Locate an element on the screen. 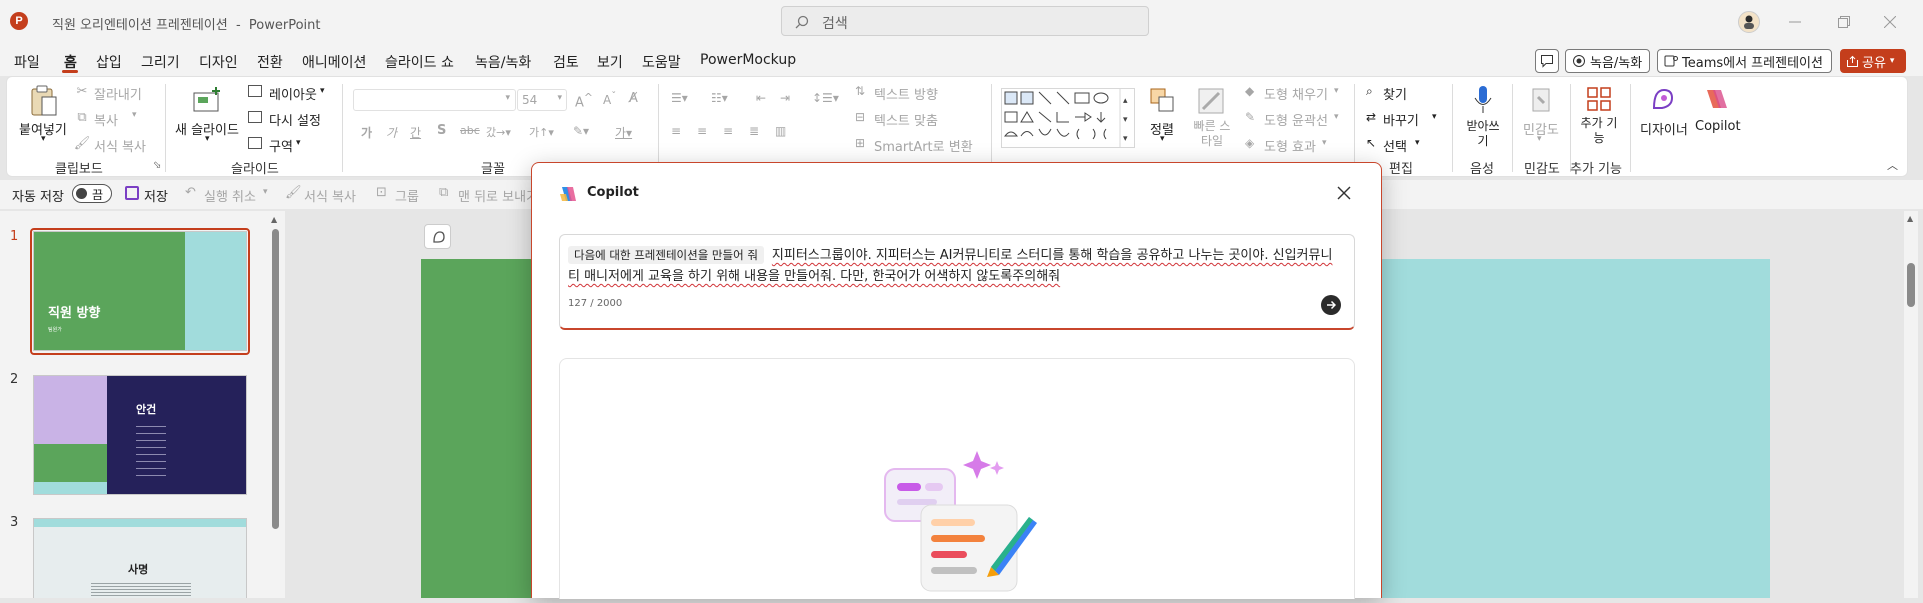  addins-icon is located at coordinates (1599, 99).